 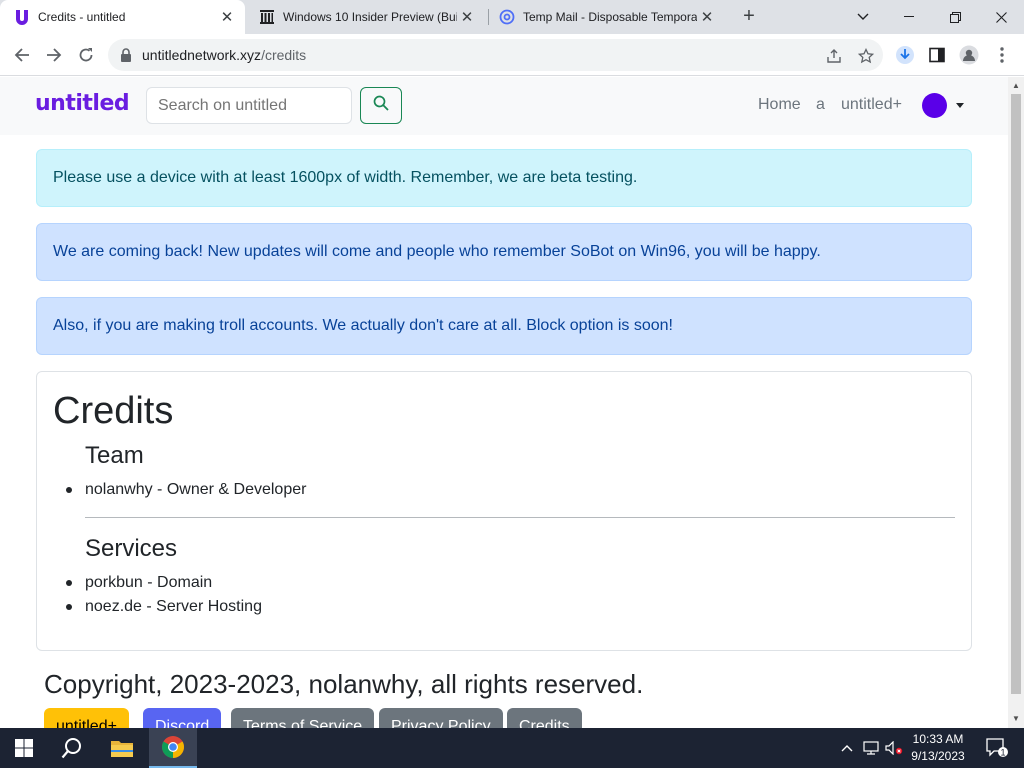 I want to click on site-navbar: untitled Home a untitled+, so click(x=504, y=106).